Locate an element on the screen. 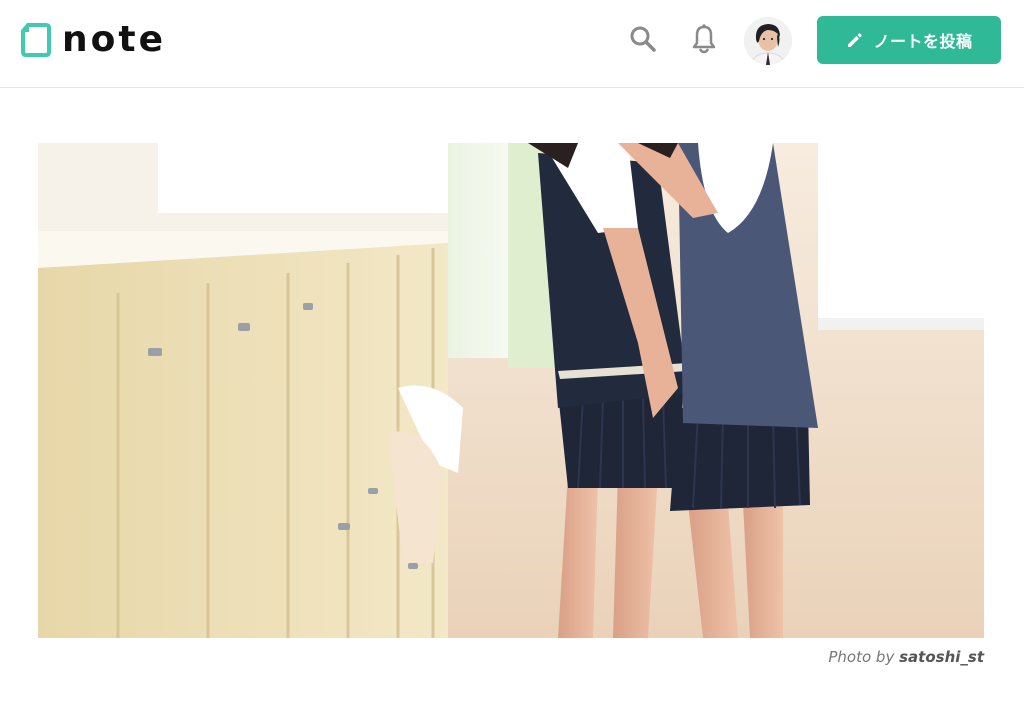 The image size is (1024, 724). post-note-button: ノートを投稿 is located at coordinates (909, 40).